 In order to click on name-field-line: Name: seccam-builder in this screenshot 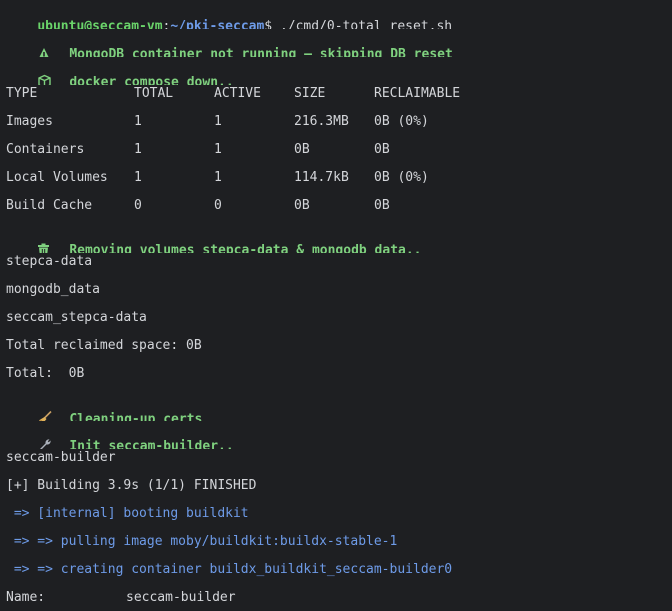, I will do `click(336, 600)`.